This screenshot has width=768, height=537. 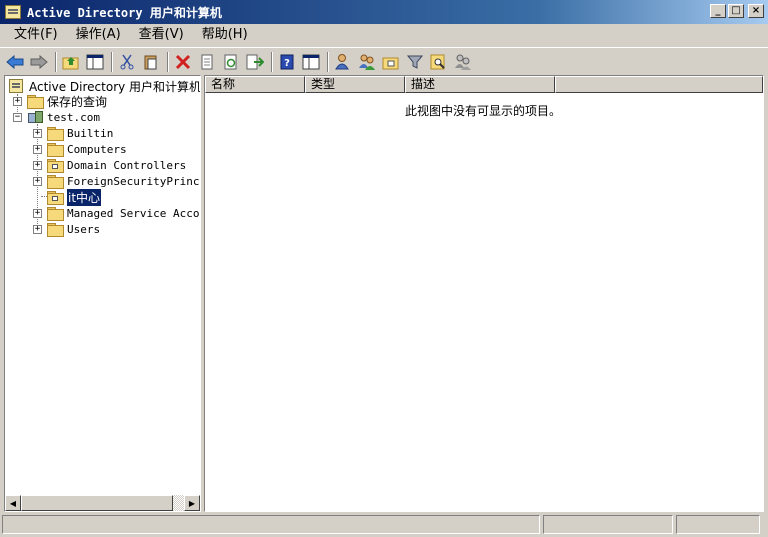 I want to click on status-cell-main, so click(x=271, y=524).